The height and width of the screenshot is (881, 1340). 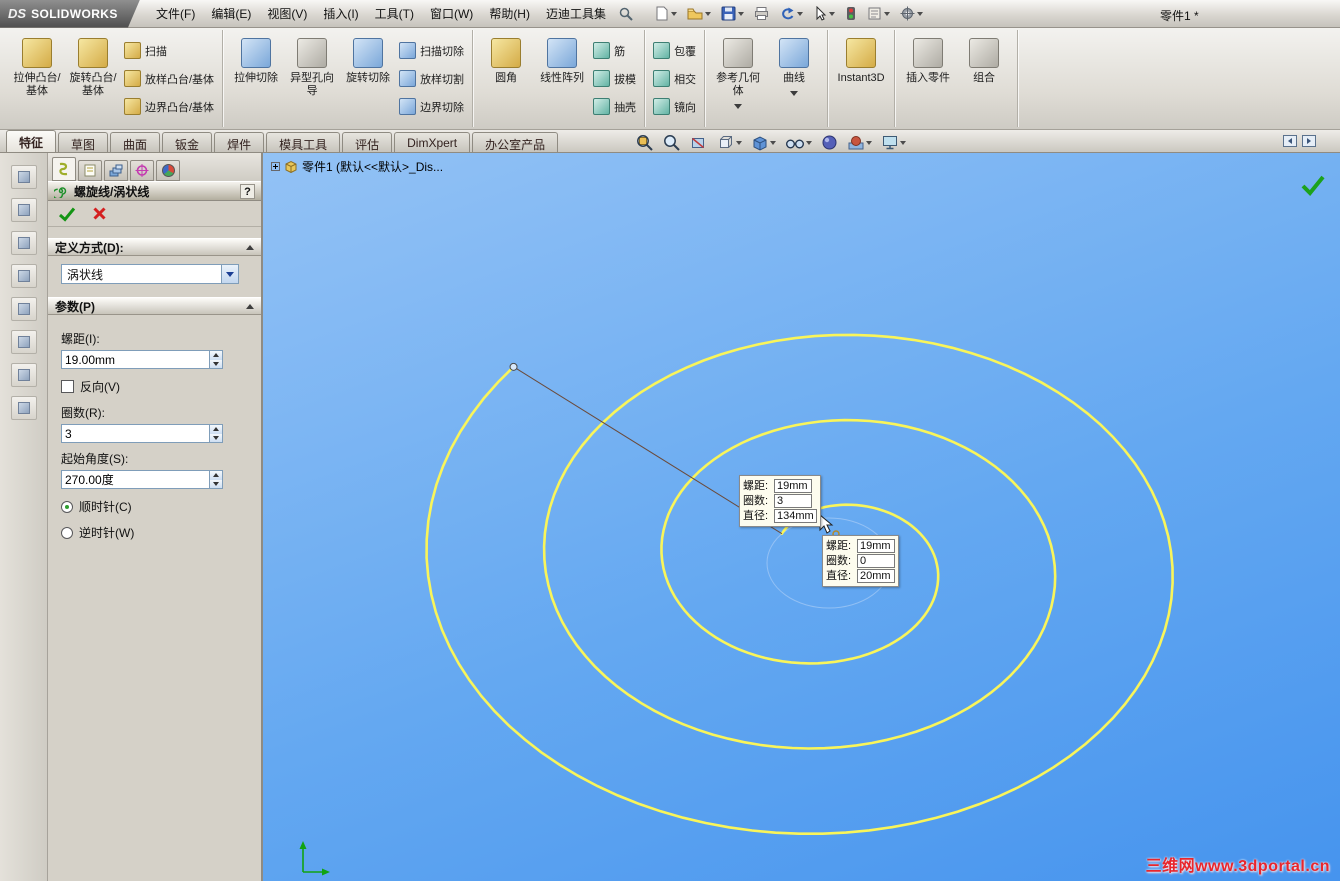 What do you see at coordinates (168, 170) in the screenshot?
I see `displaymanager-tab-icon` at bounding box center [168, 170].